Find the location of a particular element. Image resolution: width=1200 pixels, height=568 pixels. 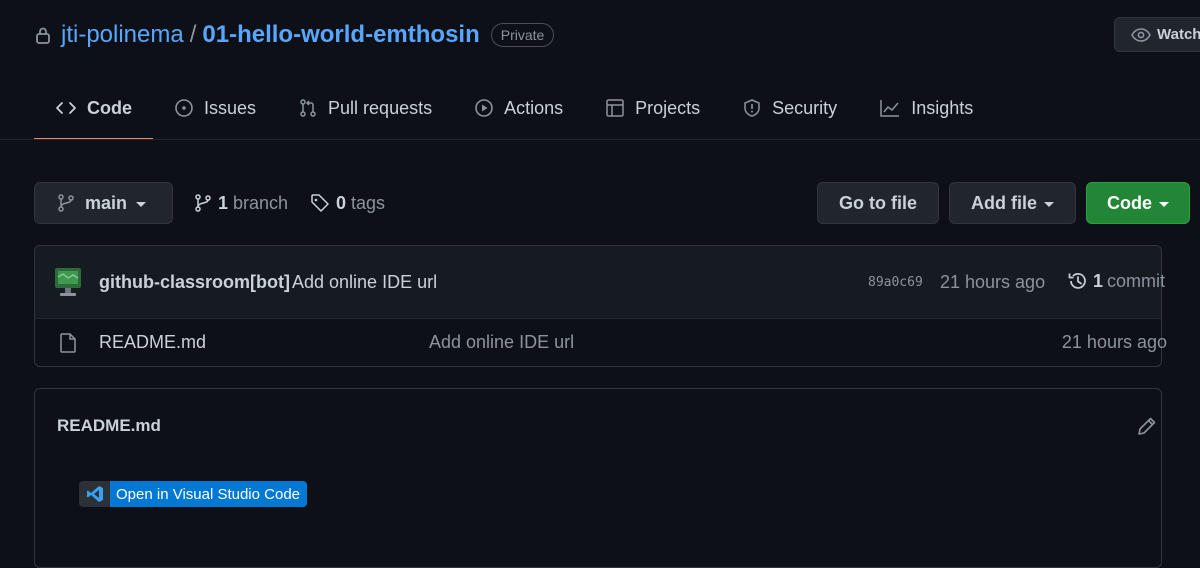

commit-word: commit is located at coordinates (1136, 280).